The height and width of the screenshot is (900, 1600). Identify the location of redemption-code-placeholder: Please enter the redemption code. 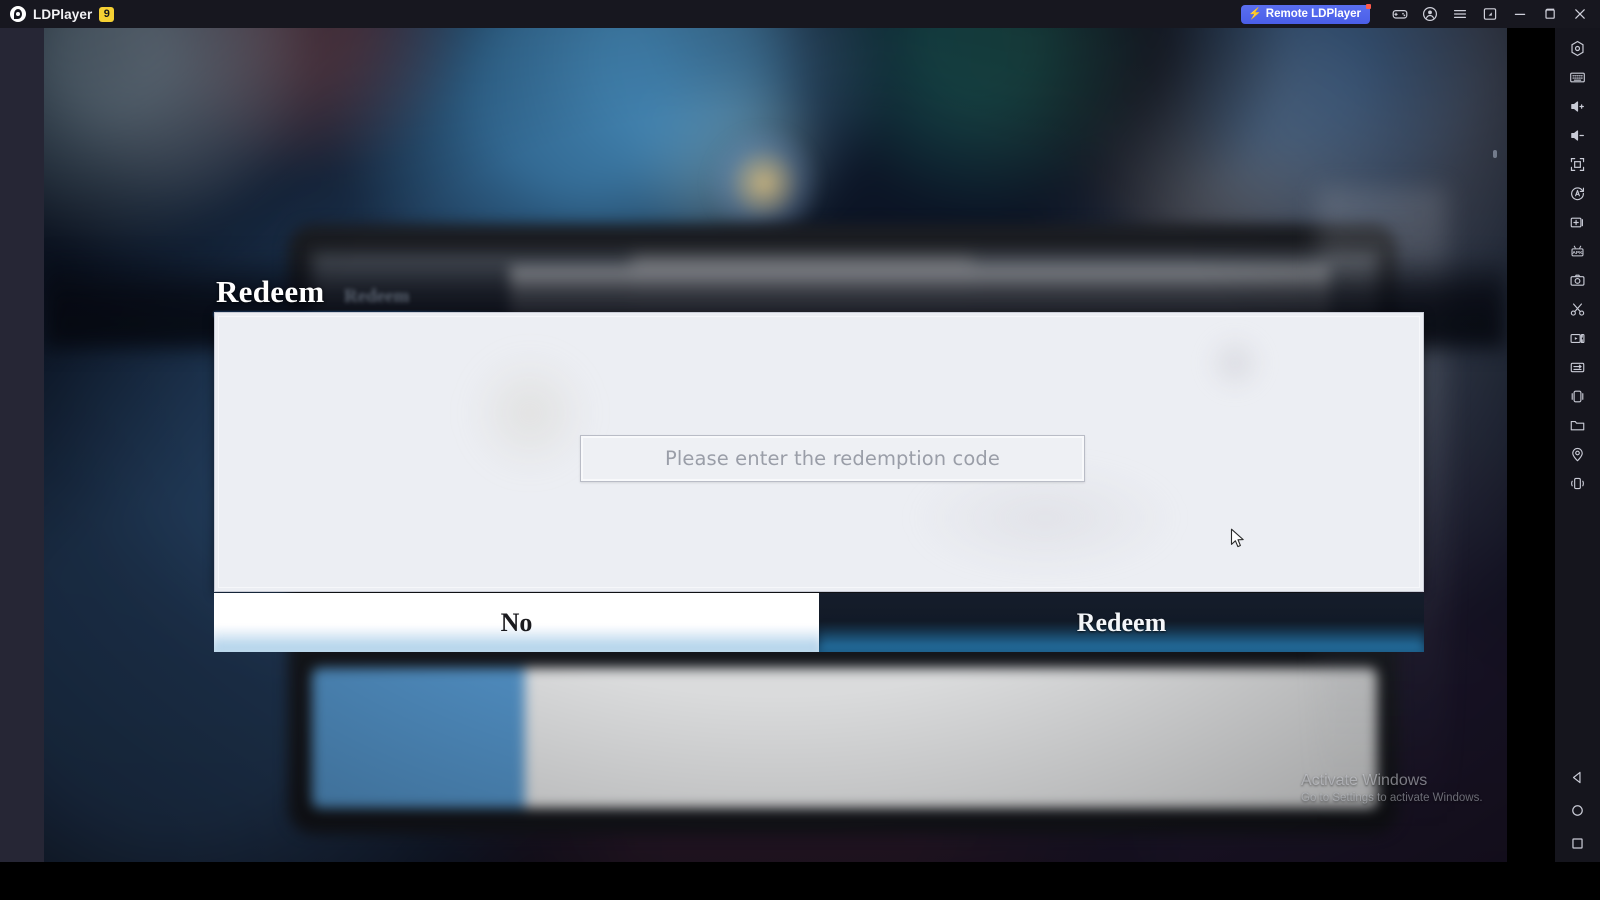
(832, 458).